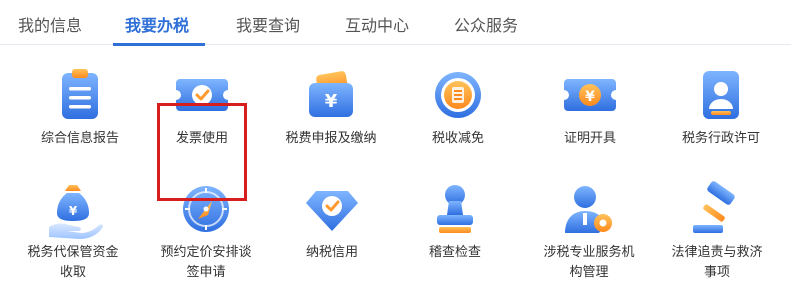 This screenshot has height=295, width=791. What do you see at coordinates (588, 209) in the screenshot?
I see `user-gear-icon` at bounding box center [588, 209].